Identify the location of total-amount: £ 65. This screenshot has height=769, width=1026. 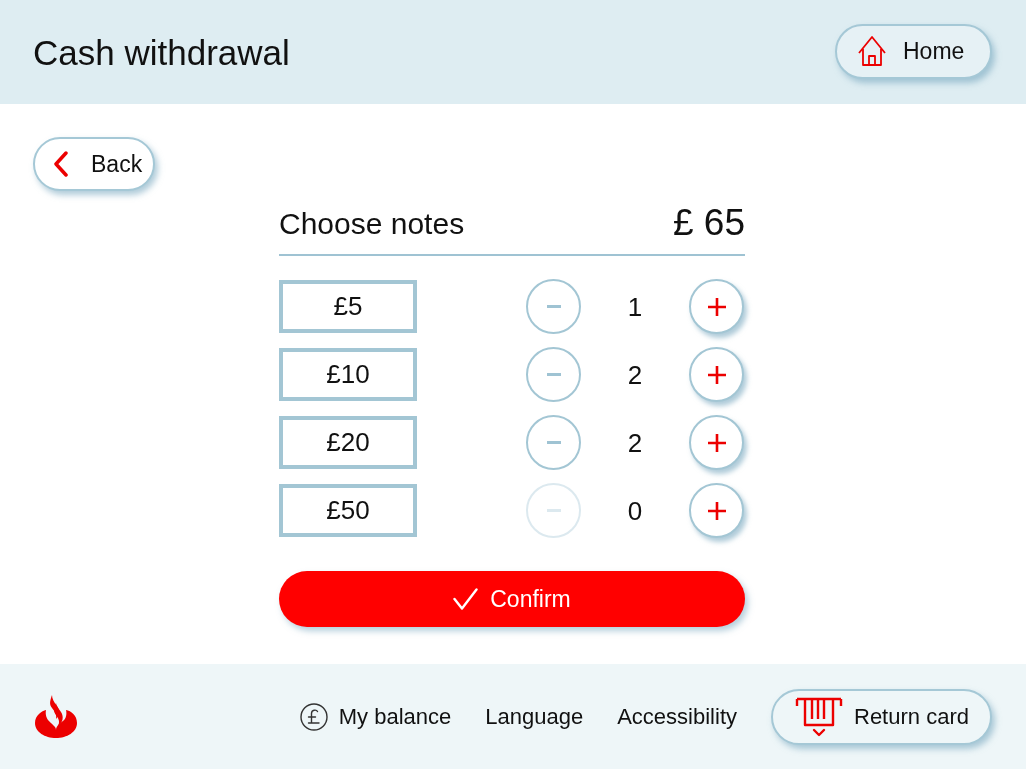
(709, 222).